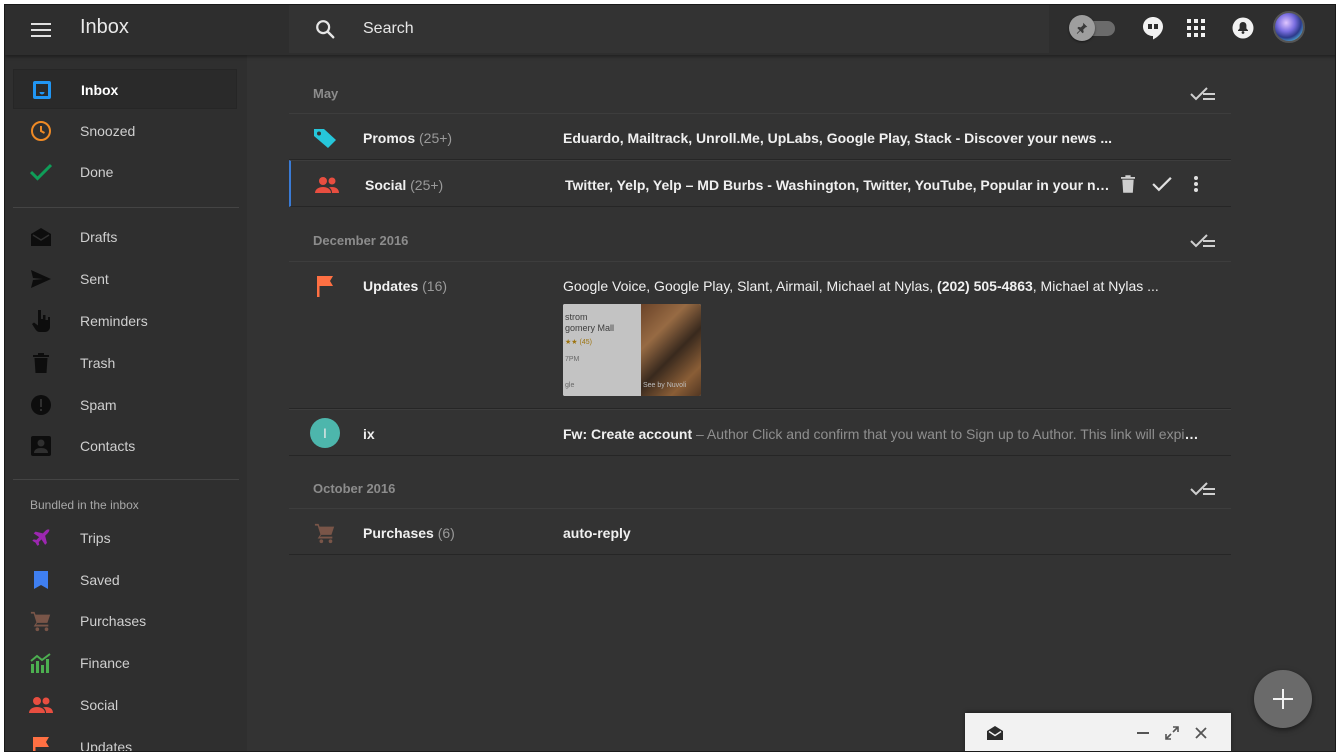  What do you see at coordinates (41, 321) in the screenshot?
I see `reminder-hand-icon` at bounding box center [41, 321].